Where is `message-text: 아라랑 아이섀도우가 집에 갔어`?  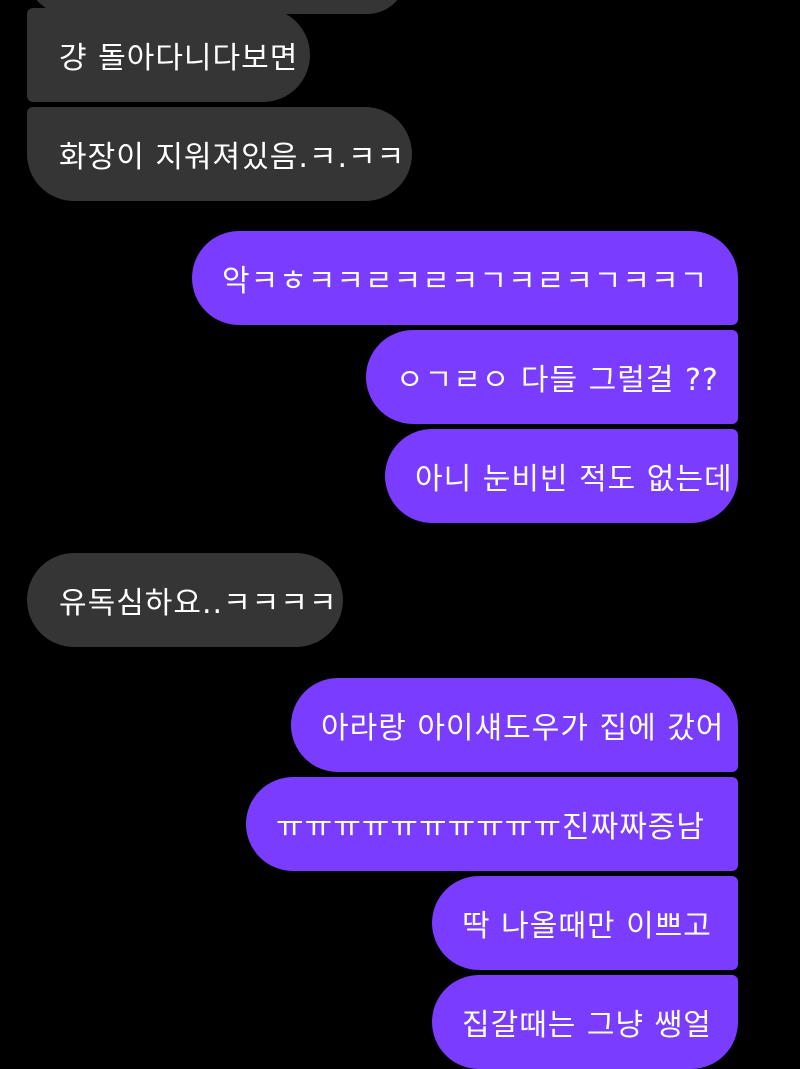 message-text: 아라랑 아이섀도우가 집에 갔어 is located at coordinates (523, 728).